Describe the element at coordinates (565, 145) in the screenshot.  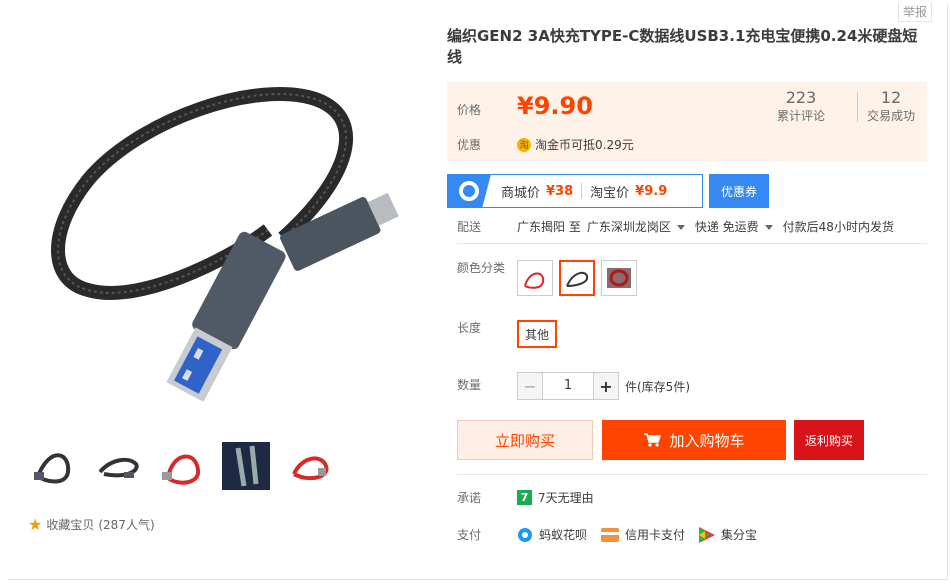
I see `promo-text: 淘金币可抵` at that location.